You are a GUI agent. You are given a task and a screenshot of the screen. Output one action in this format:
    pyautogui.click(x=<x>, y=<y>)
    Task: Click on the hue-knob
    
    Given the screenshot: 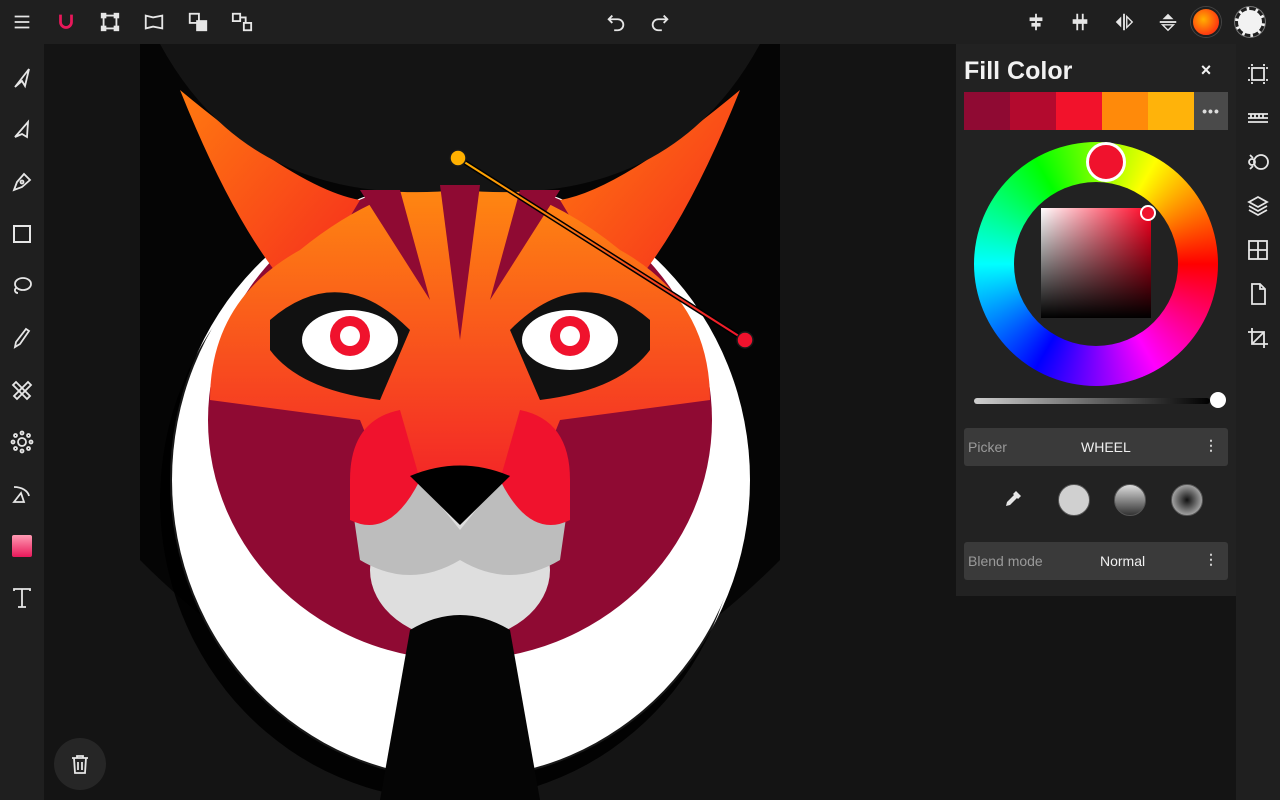 What is the action you would take?
    pyautogui.click(x=1106, y=162)
    